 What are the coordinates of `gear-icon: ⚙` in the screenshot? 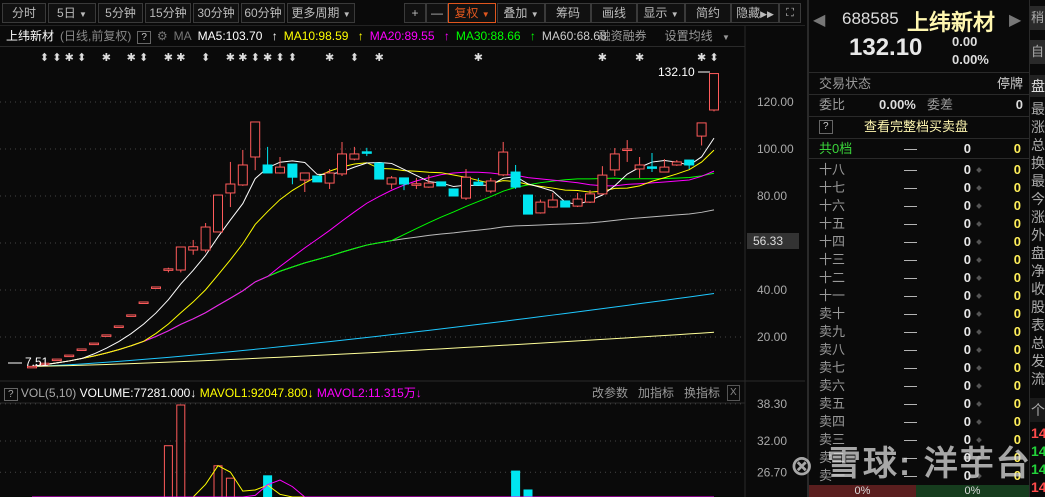 It's located at (162, 36).